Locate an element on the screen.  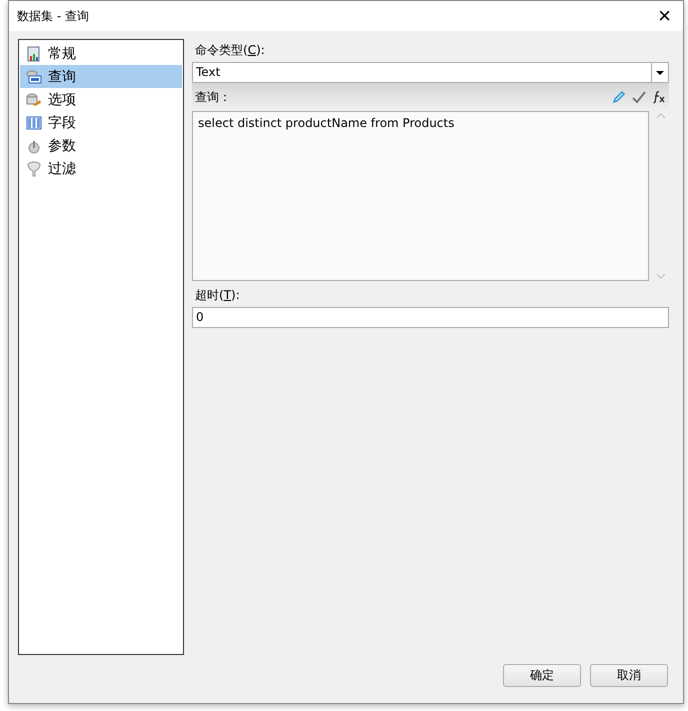
timeout-field: 0 is located at coordinates (430, 317).